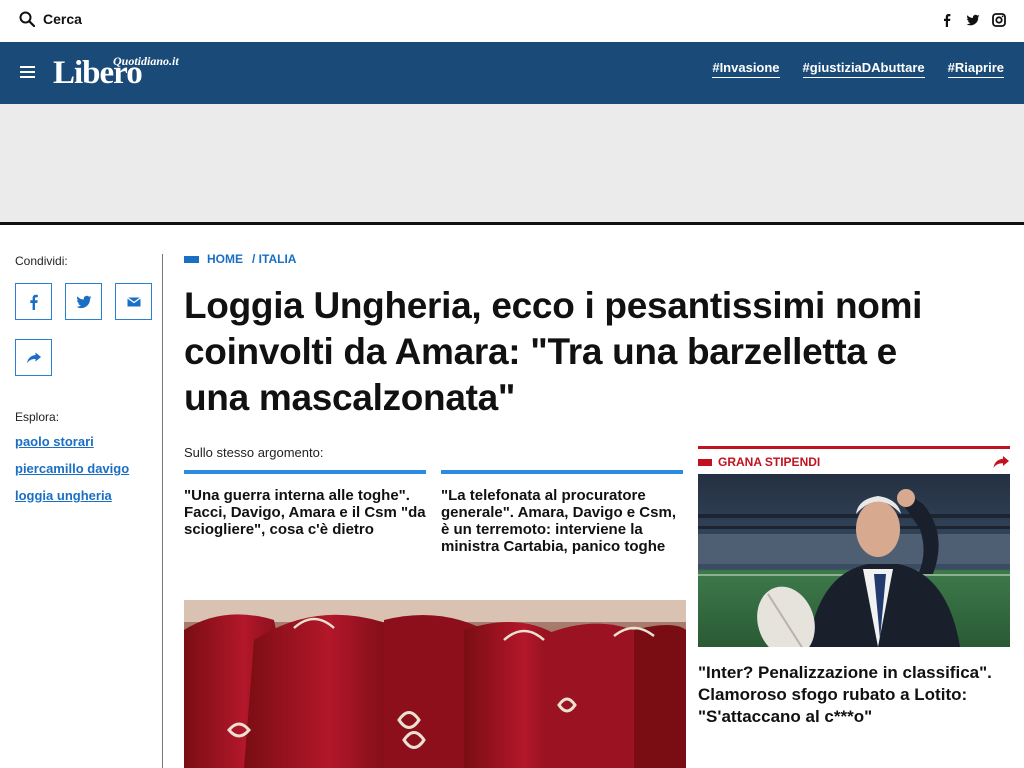 The height and width of the screenshot is (768, 1024). I want to click on share-buttons, so click(85, 329).